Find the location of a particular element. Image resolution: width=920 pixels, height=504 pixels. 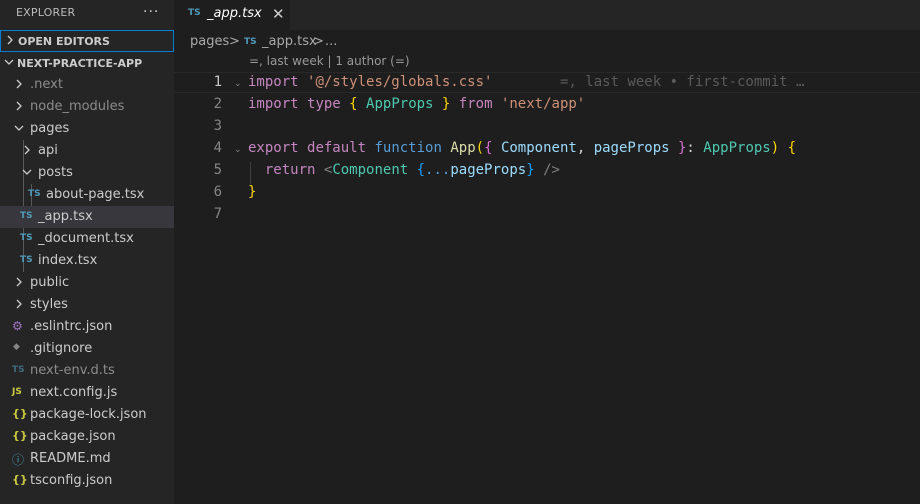

tree-folder-pages: pages is located at coordinates (87, 129).